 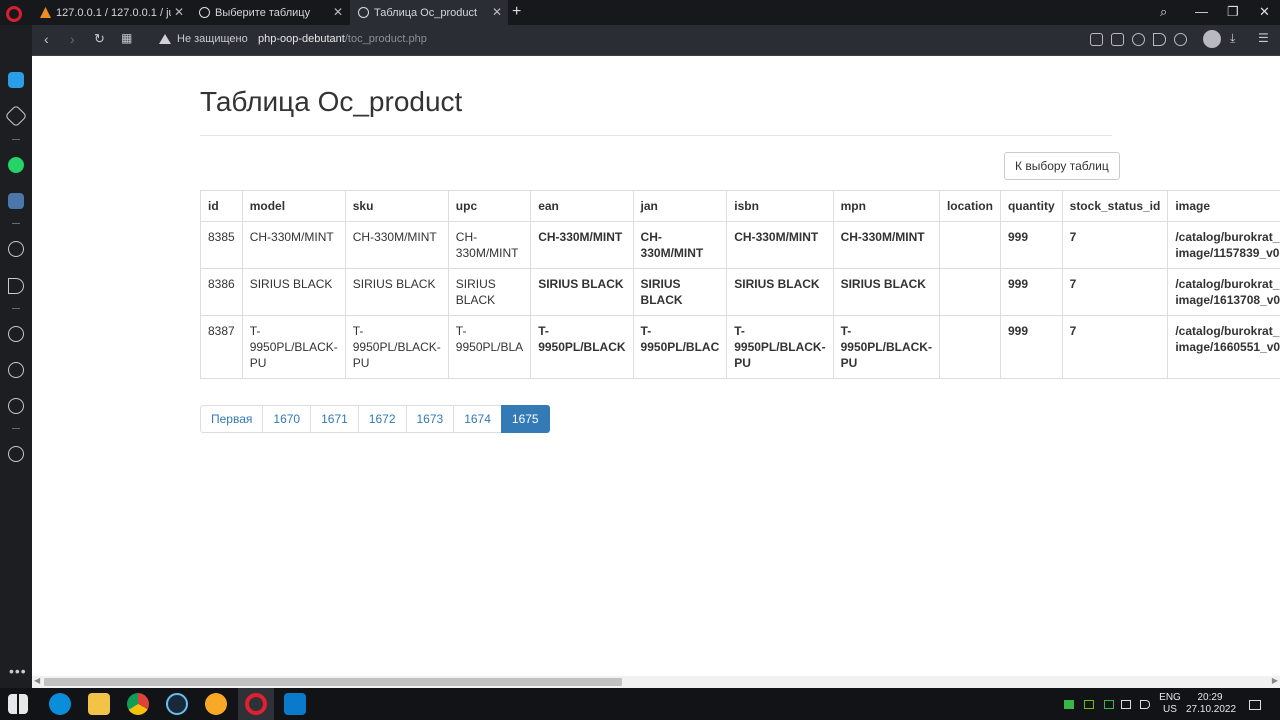 What do you see at coordinates (331, 101) in the screenshot?
I see `page-title: Таблица Oc_product` at bounding box center [331, 101].